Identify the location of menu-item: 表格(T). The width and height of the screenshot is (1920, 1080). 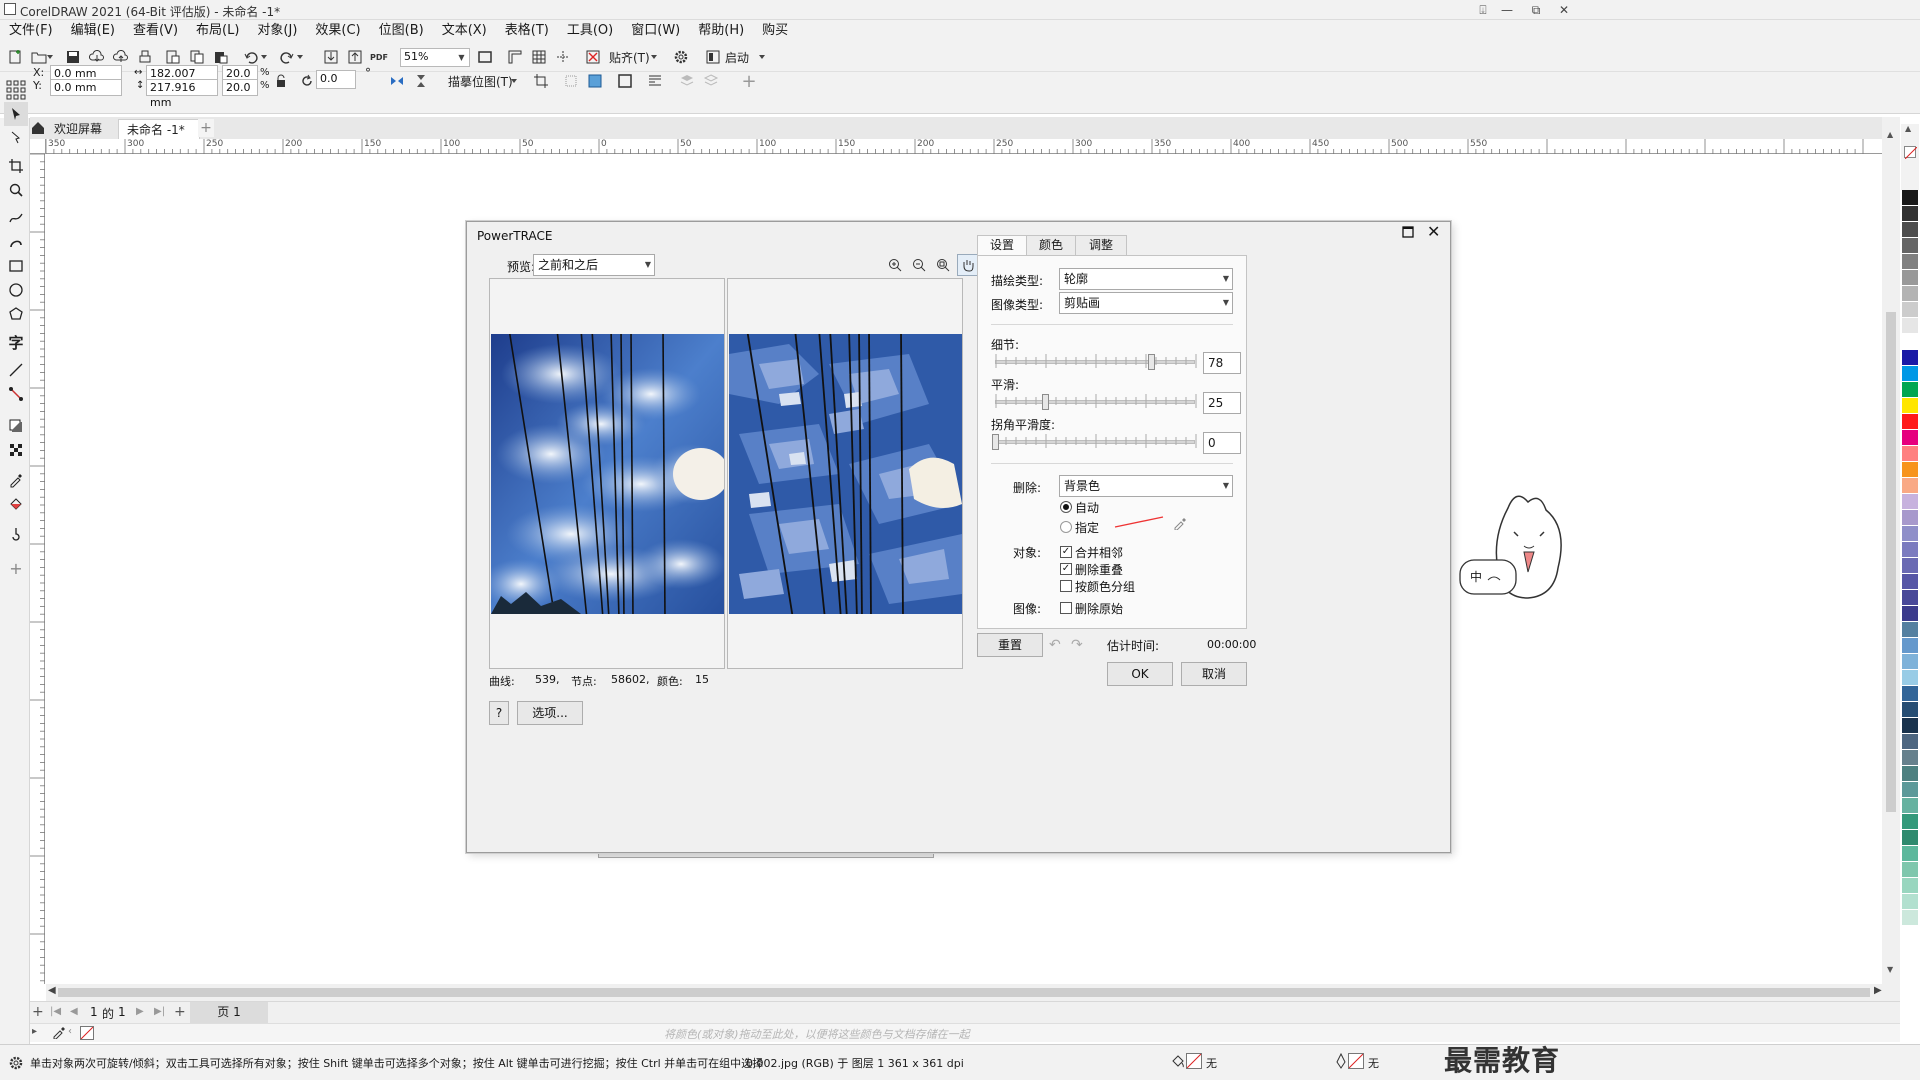
(527, 31).